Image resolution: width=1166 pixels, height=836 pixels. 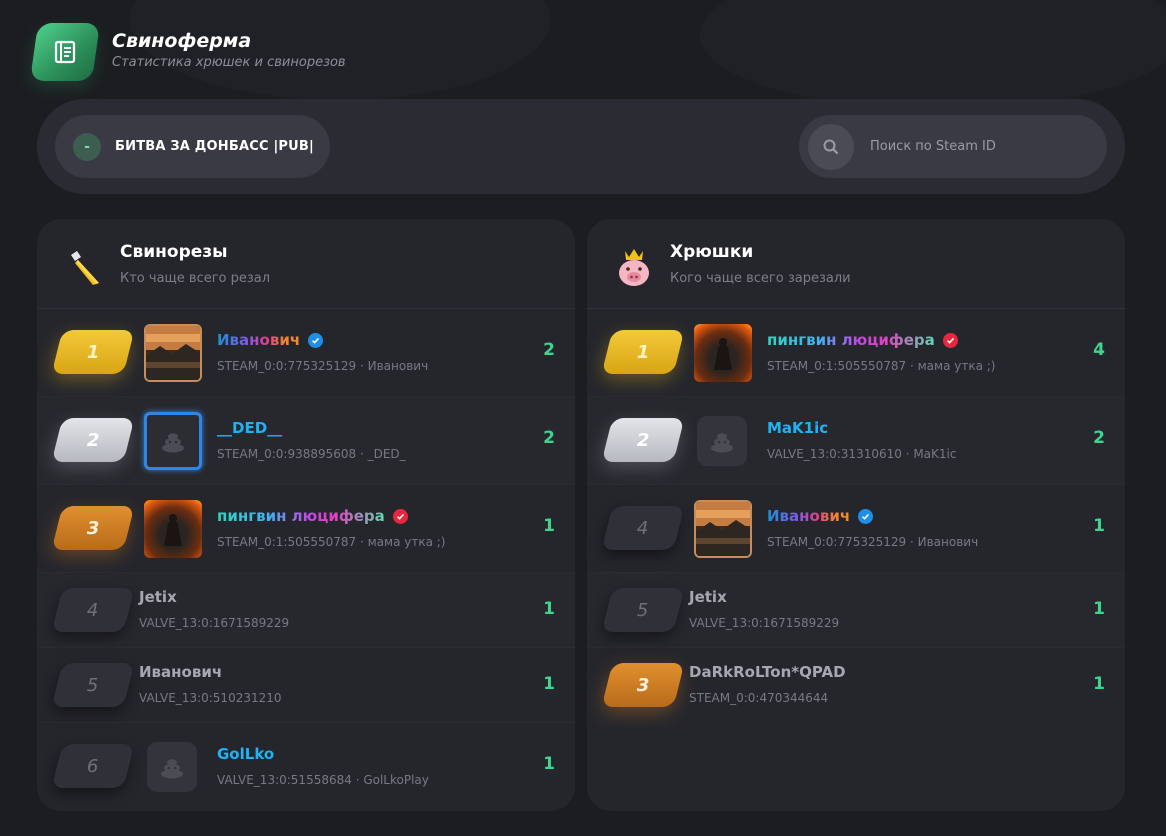 I want to click on steam-id: VALVE_13:0:510231210, so click(x=210, y=698).